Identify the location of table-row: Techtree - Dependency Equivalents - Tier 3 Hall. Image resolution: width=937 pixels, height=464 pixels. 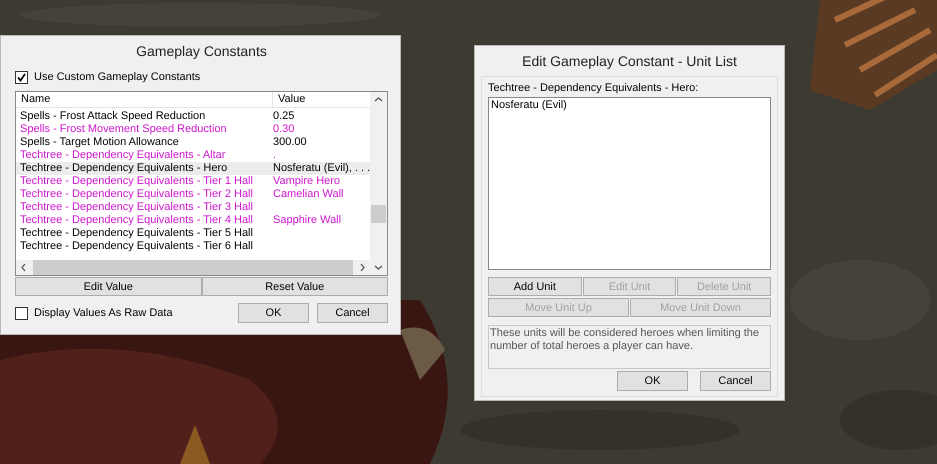
(193, 207).